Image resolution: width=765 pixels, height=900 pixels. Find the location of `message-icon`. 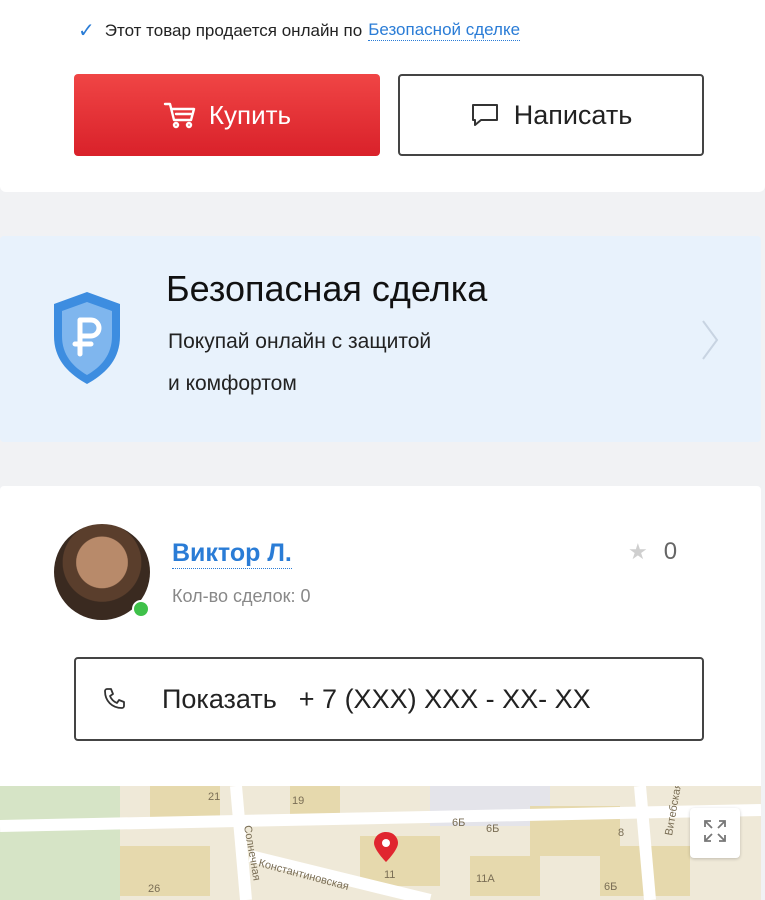

message-icon is located at coordinates (485, 115).